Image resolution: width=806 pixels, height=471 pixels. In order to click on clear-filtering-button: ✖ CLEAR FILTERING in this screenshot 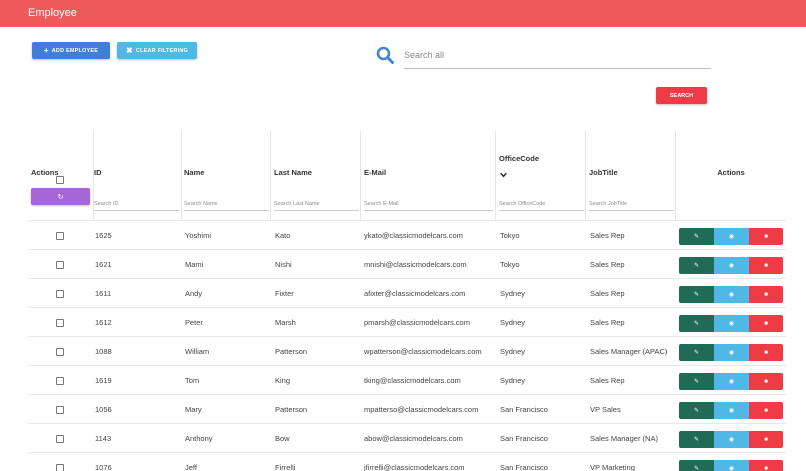, I will do `click(157, 50)`.